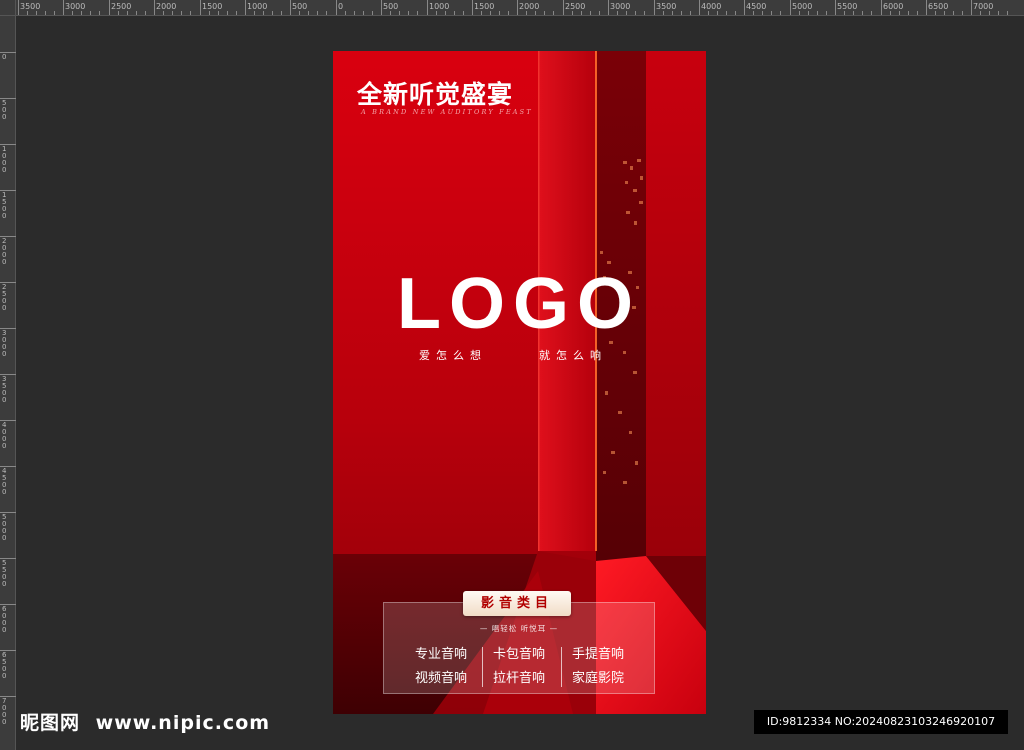 The image size is (1024, 750). What do you see at coordinates (561, 667) in the screenshot?
I see `column-divider` at bounding box center [561, 667].